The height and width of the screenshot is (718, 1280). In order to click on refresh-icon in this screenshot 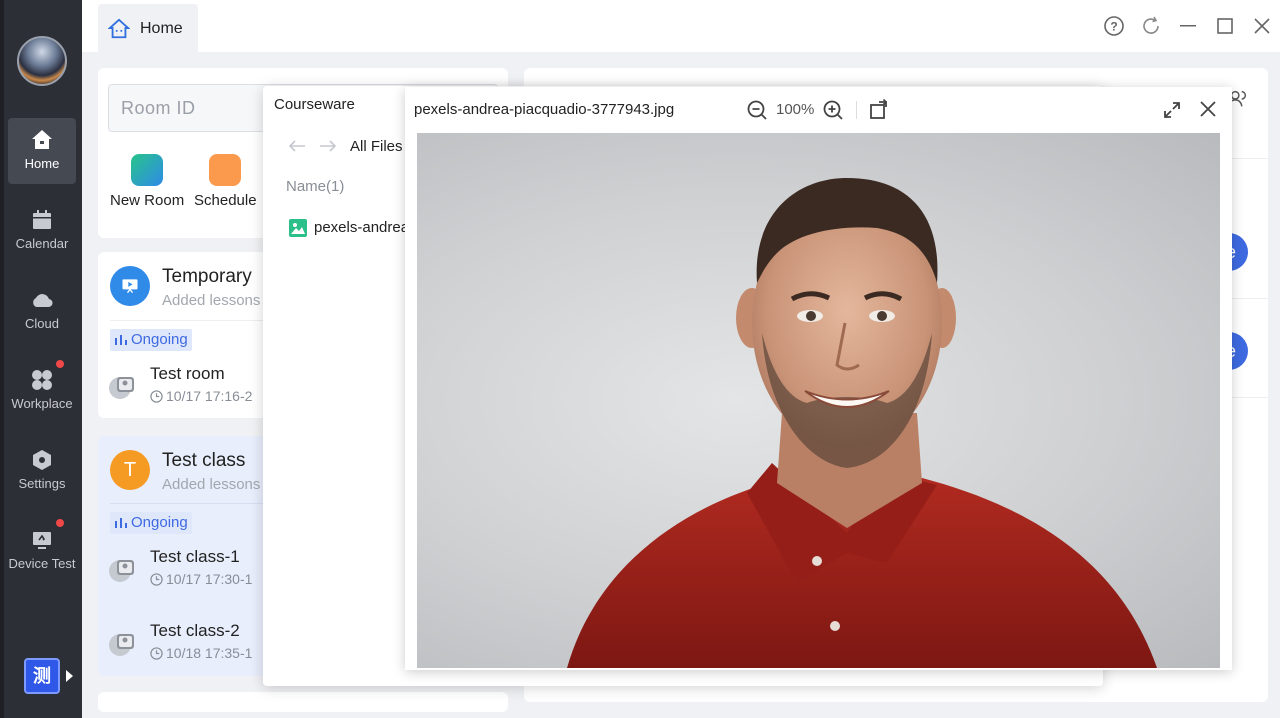, I will do `click(1151, 26)`.